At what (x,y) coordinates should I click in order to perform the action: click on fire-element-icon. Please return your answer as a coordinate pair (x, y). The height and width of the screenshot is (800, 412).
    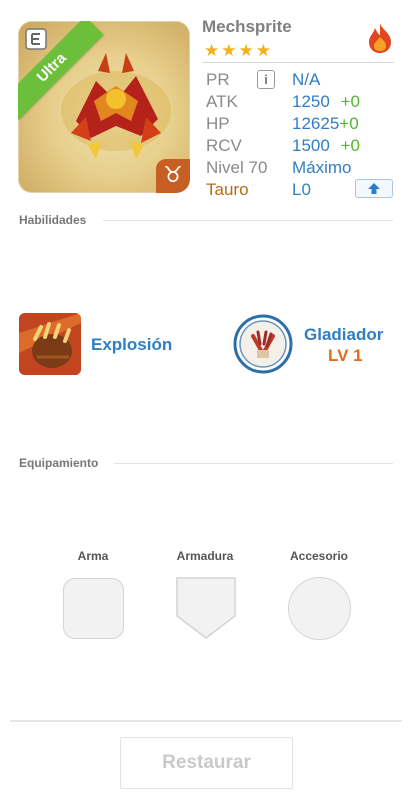
    Looking at the image, I should click on (380, 38).